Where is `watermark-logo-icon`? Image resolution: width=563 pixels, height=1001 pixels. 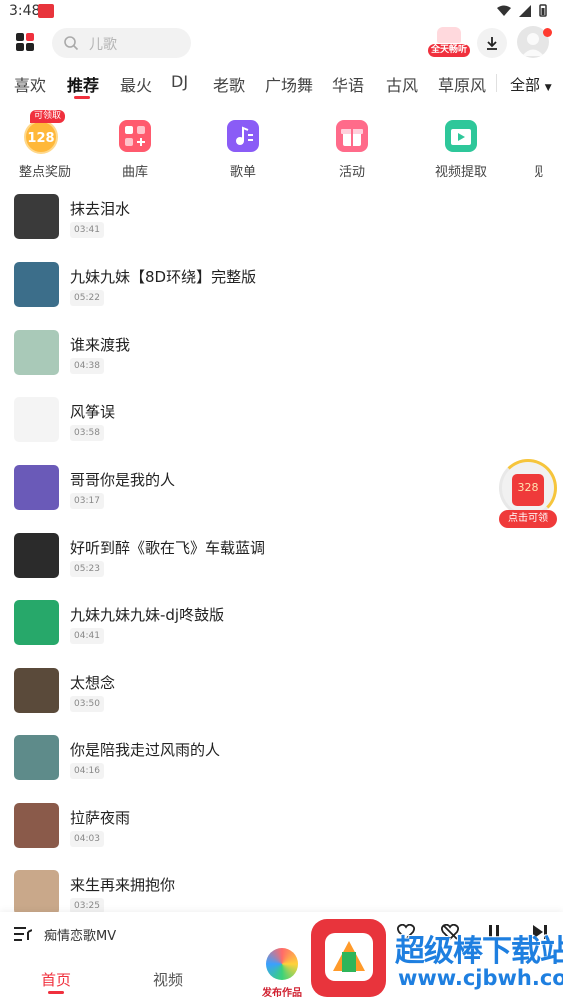 watermark-logo-icon is located at coordinates (348, 958).